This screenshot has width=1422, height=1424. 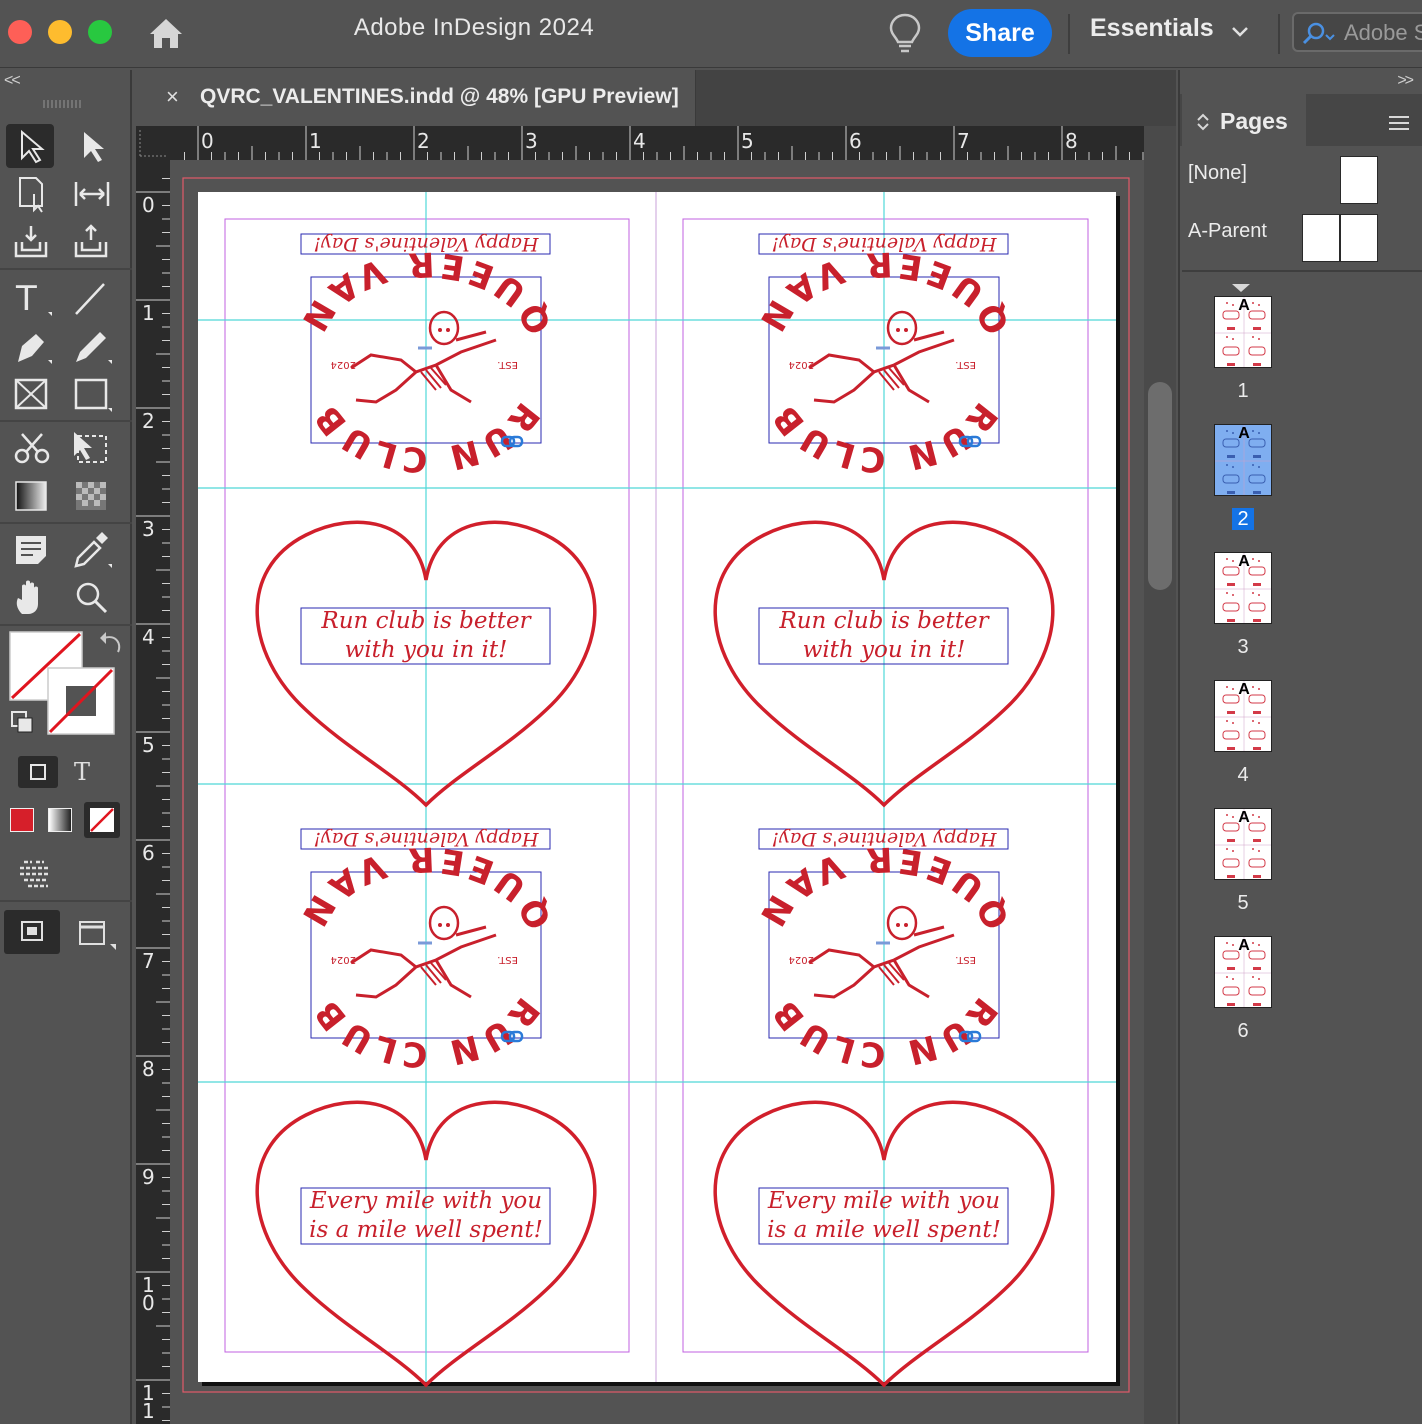 I want to click on panel-tab-row: Pages, so click(x=1301, y=120).